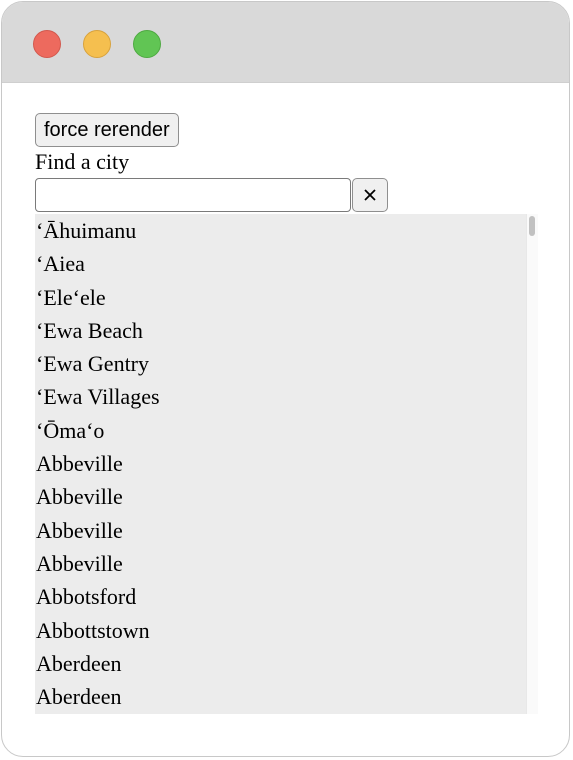 The width and height of the screenshot is (573, 760). Describe the element at coordinates (280, 330) in the screenshot. I see `city-list-item: ‘Ewa Beach` at that location.